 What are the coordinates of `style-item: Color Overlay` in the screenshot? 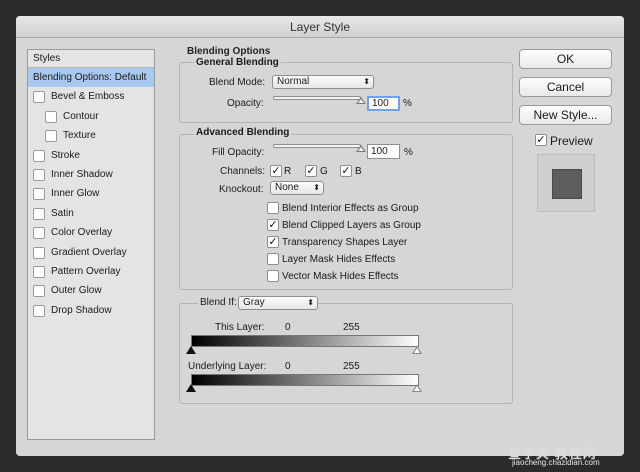 It's located at (91, 232).